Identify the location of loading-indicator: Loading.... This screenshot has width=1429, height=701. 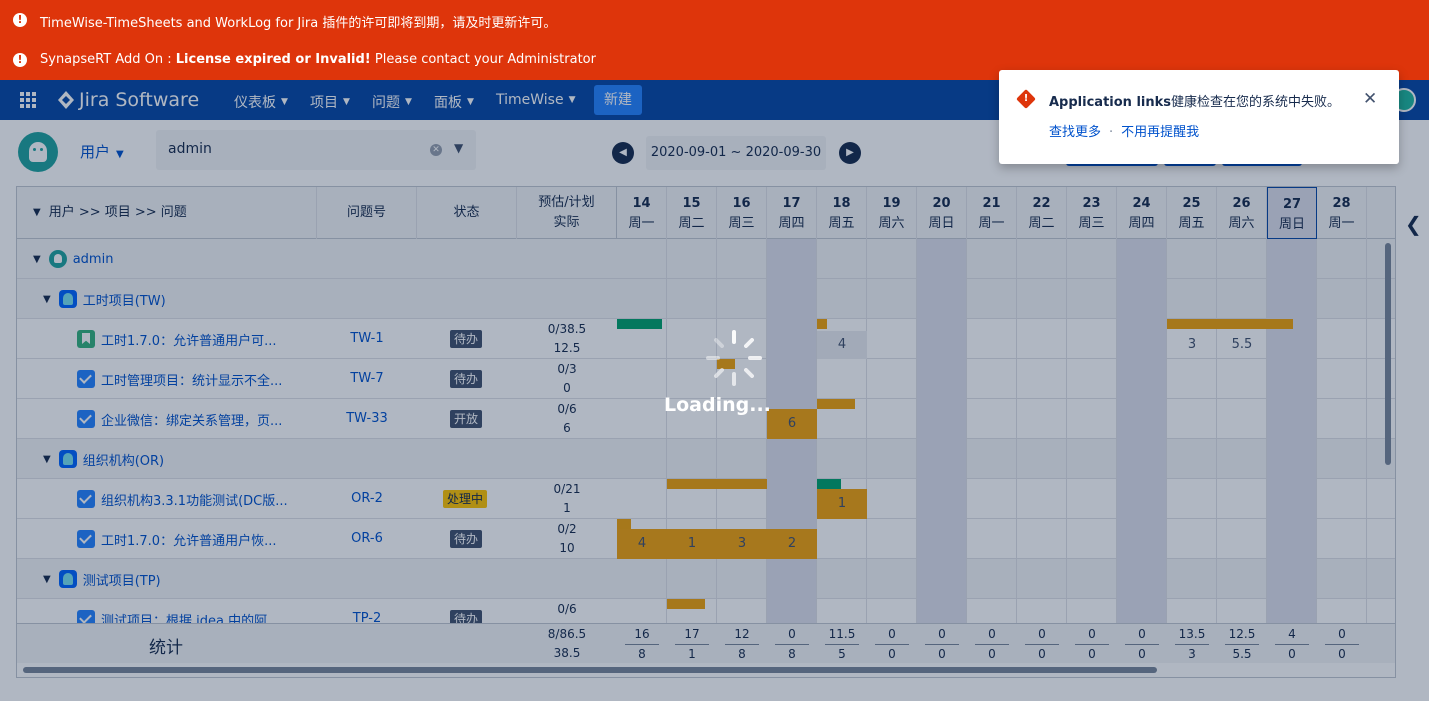
(719, 374).